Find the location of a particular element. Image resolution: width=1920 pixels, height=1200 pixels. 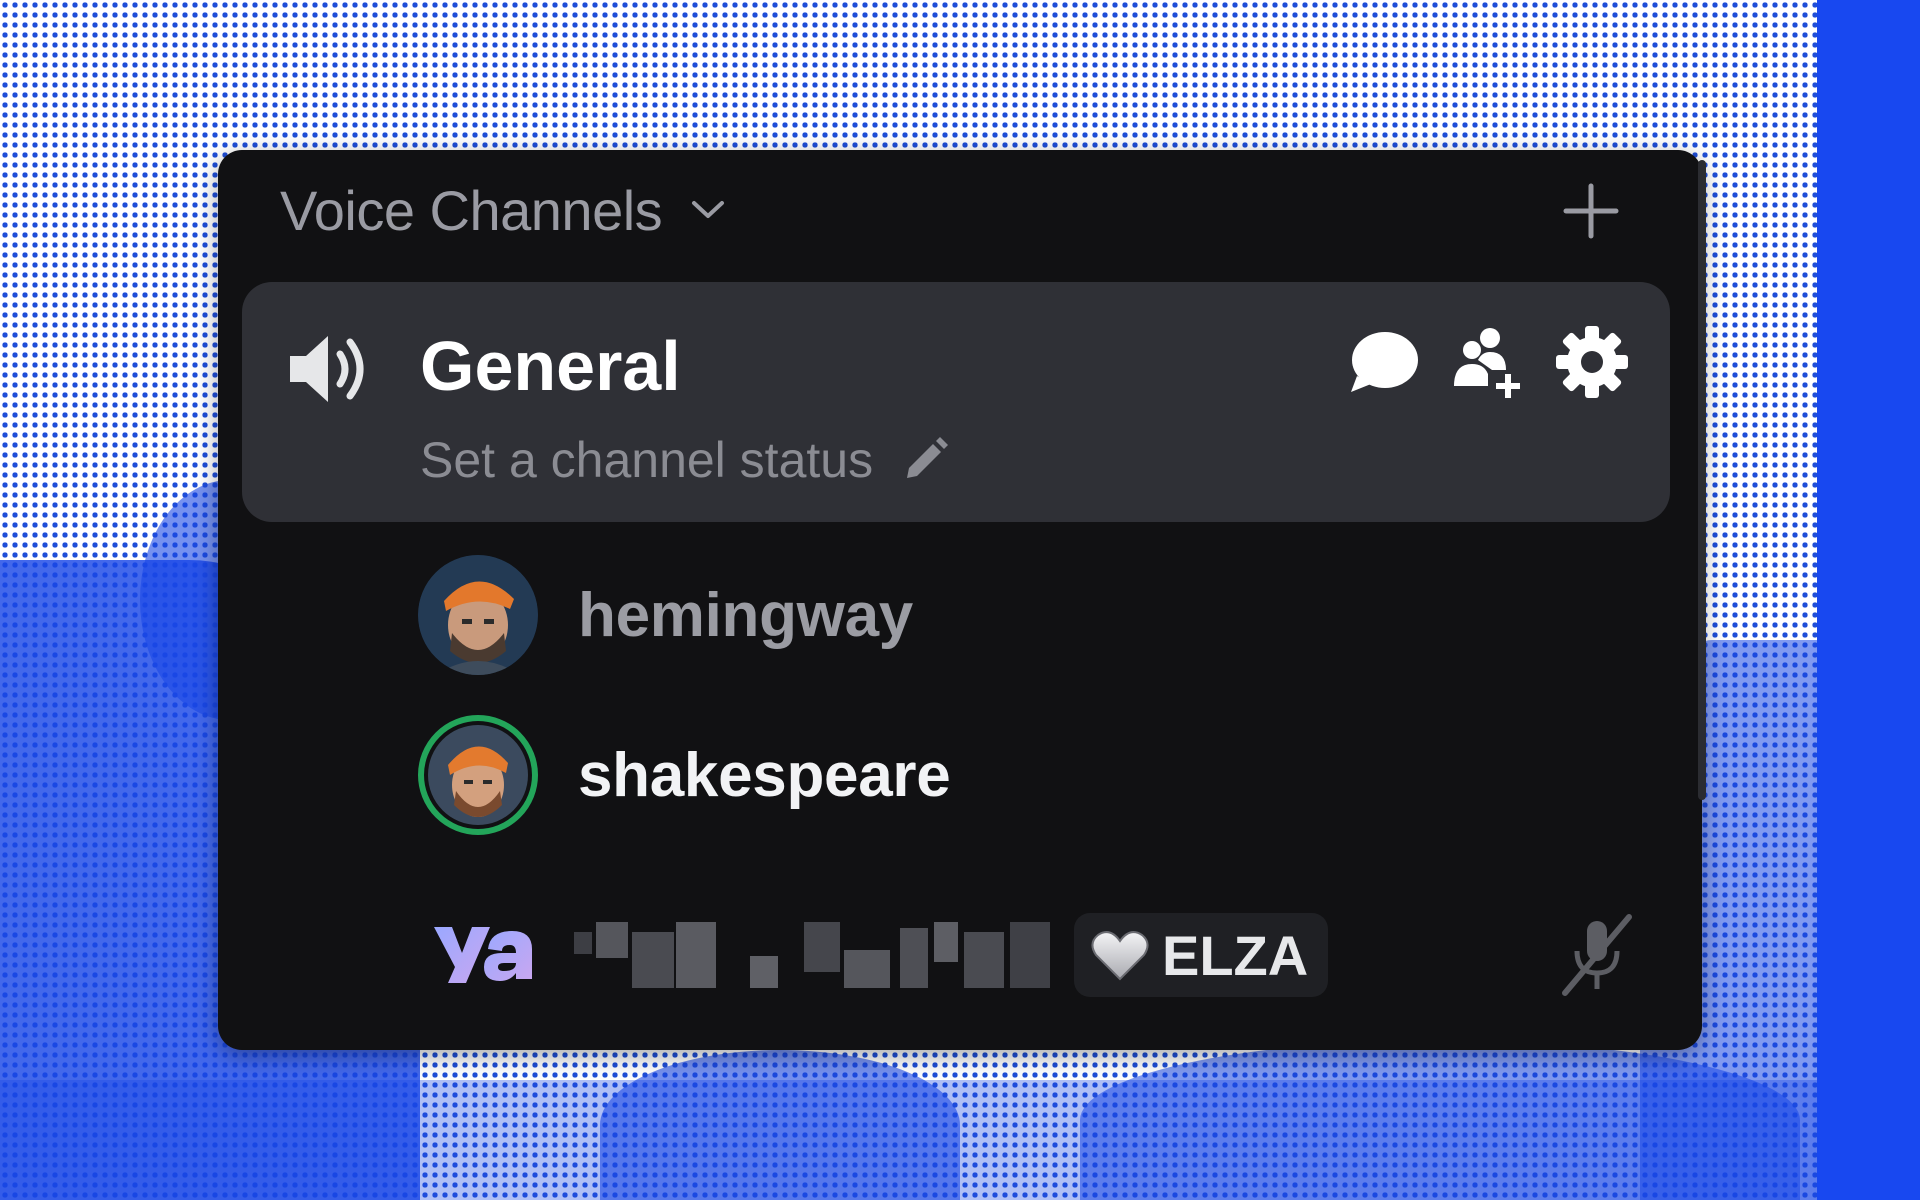

category-label: Voice Channels is located at coordinates (471, 210).